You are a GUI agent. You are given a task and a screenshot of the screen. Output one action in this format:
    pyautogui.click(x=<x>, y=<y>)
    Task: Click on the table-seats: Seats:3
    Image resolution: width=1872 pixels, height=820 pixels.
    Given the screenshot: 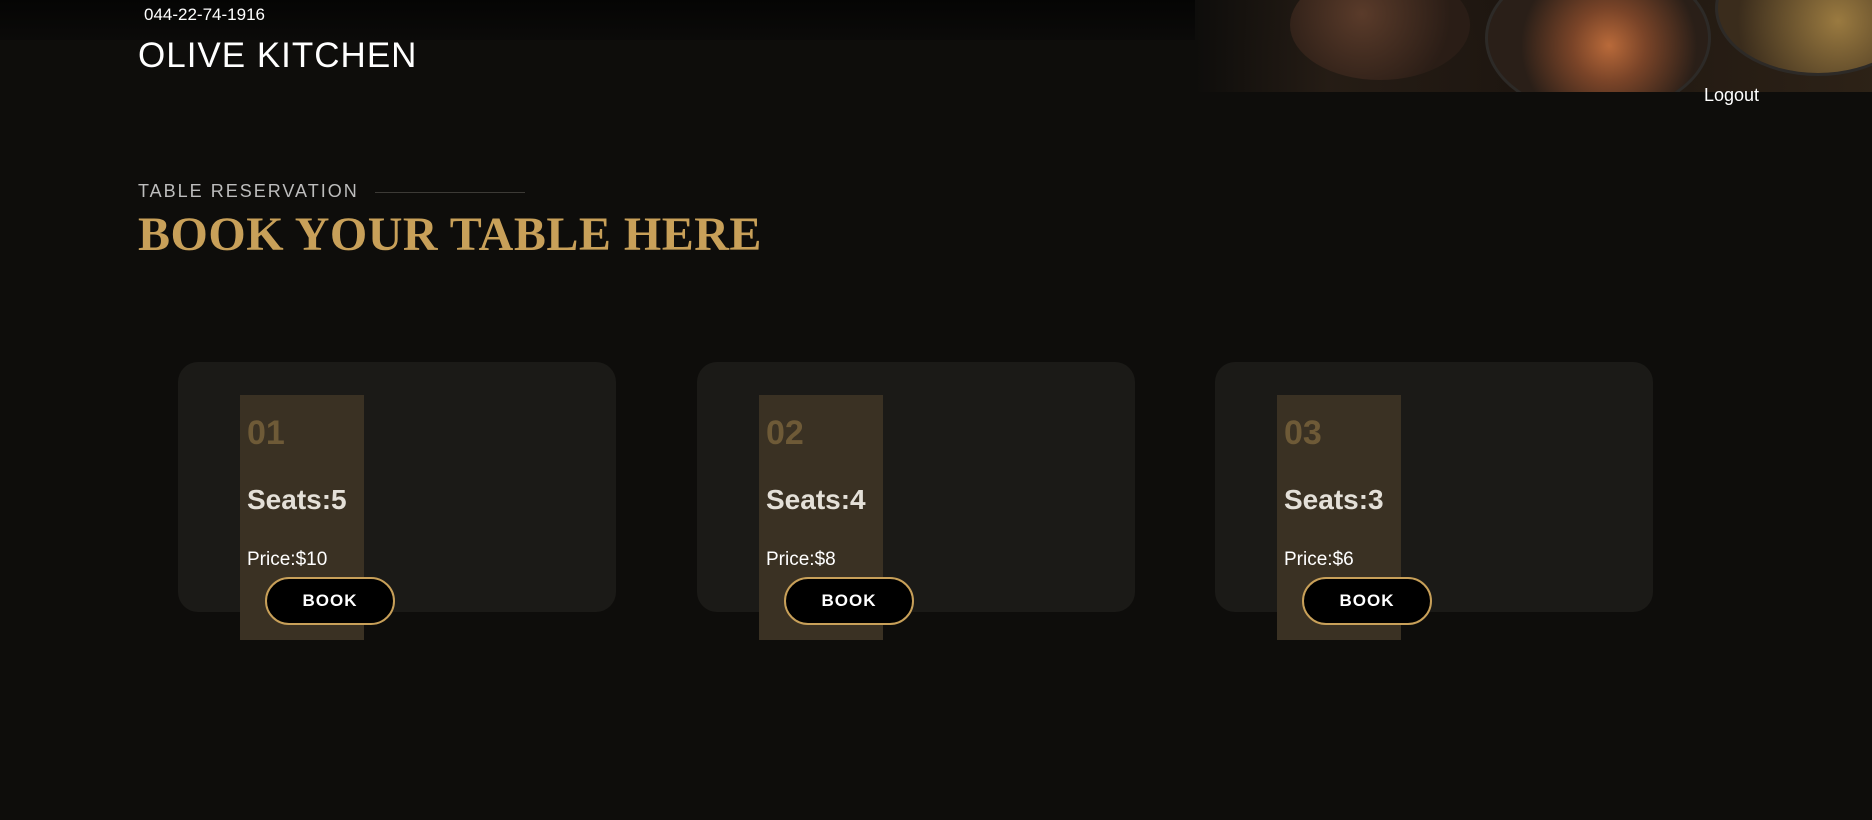 What is the action you would take?
    pyautogui.click(x=1334, y=499)
    